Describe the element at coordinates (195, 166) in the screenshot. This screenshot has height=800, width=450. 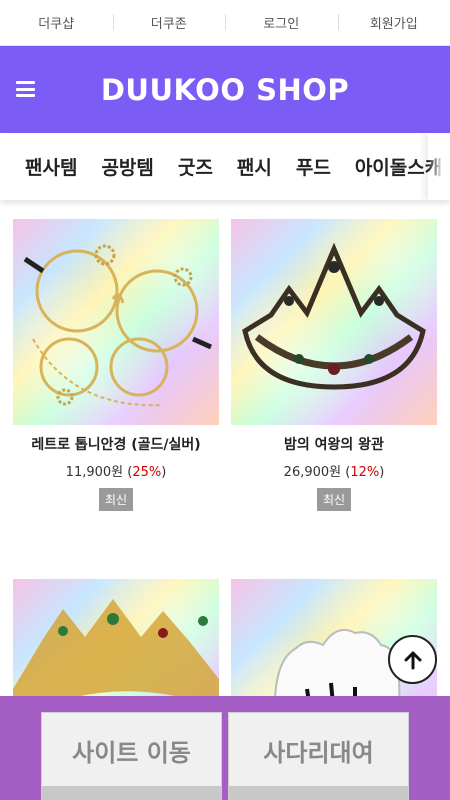
I see `category-goods: 굿즈` at that location.